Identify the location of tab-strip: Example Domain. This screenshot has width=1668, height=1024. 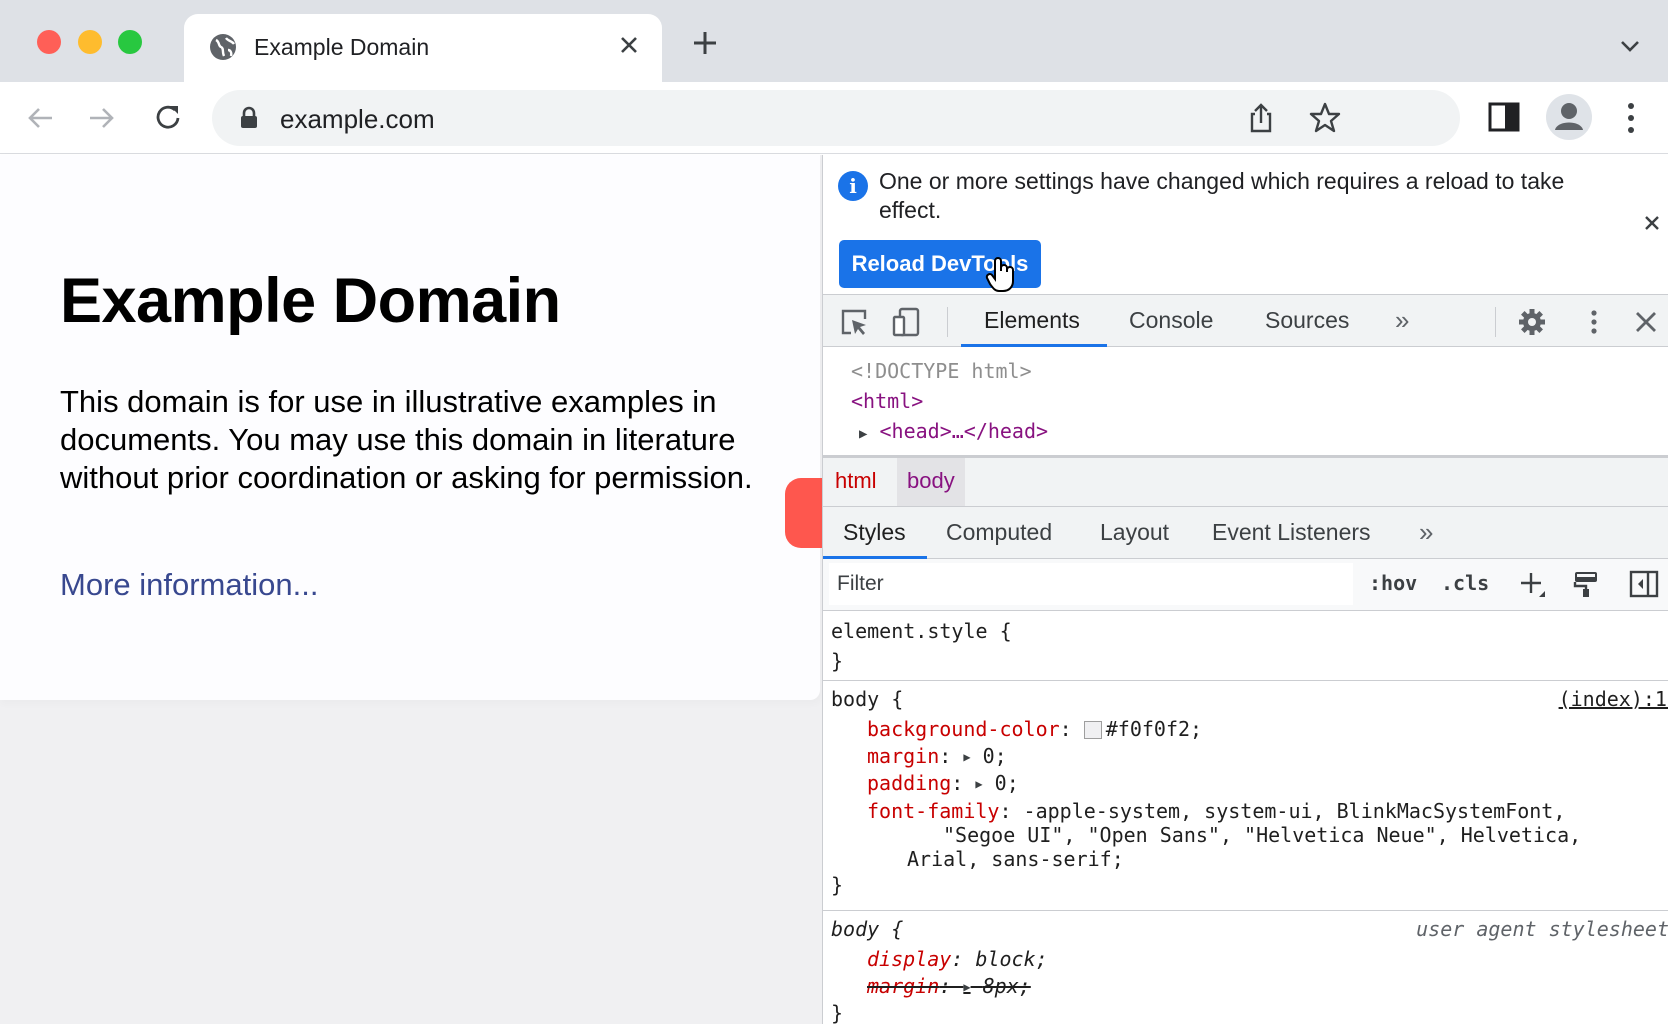
(834, 41).